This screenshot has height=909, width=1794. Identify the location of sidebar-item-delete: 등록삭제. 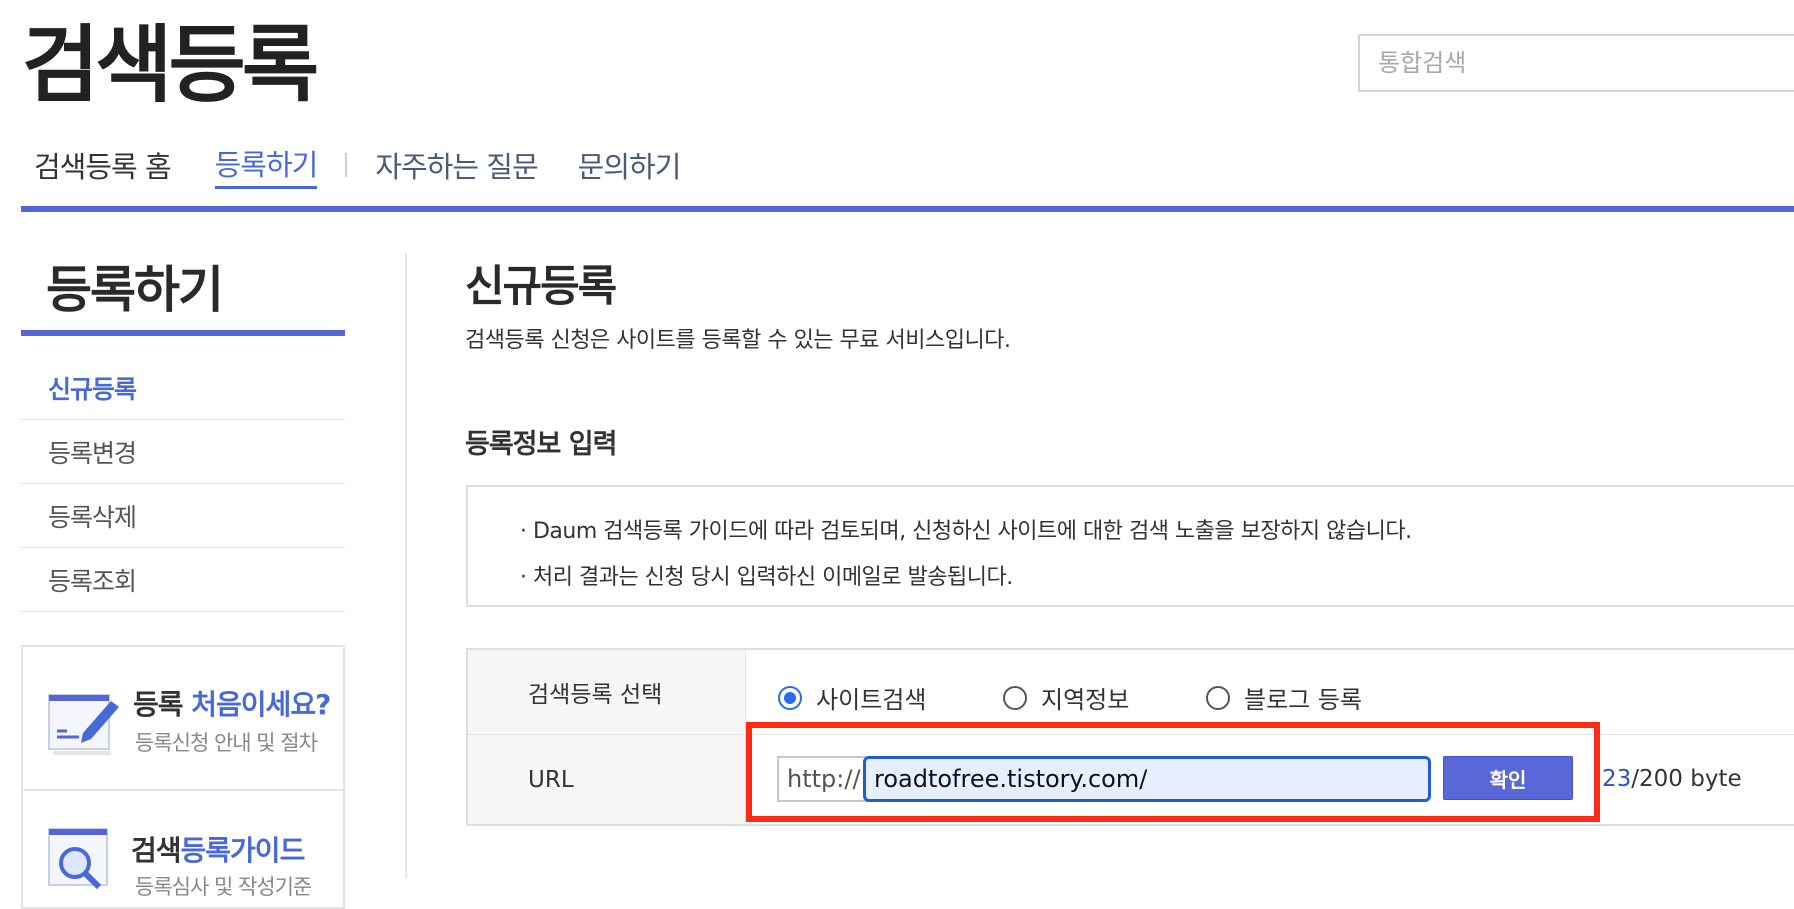
(183, 516).